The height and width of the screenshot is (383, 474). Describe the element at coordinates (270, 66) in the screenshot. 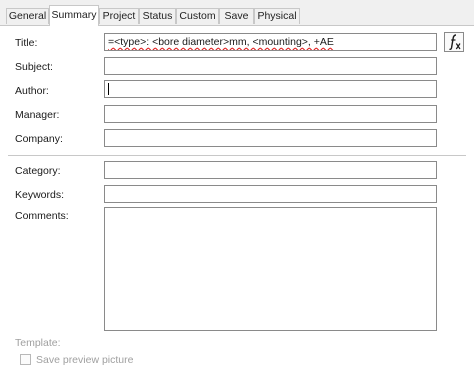

I see `subject-field` at that location.